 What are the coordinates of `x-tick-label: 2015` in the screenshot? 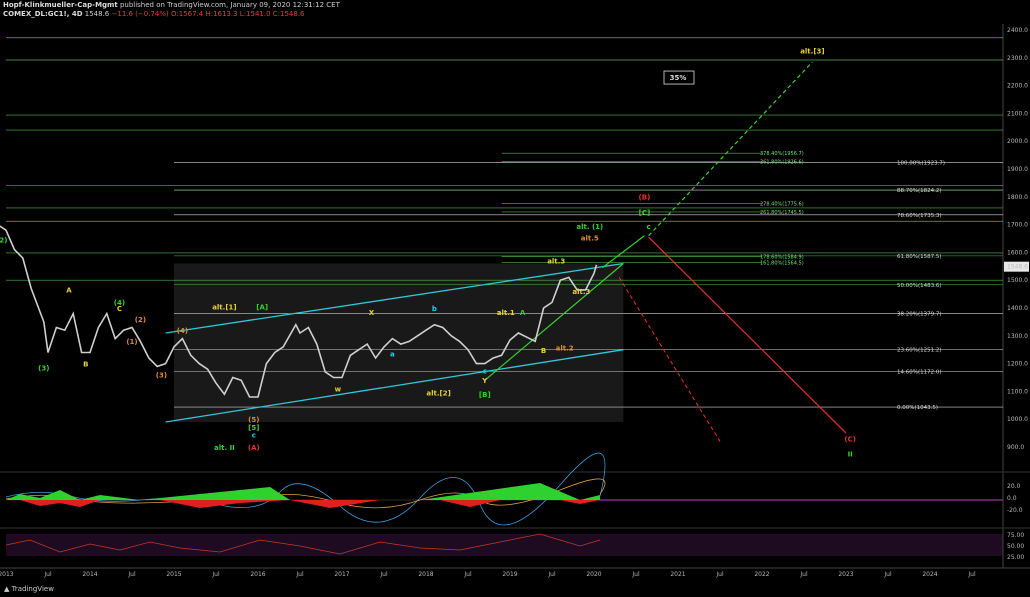 It's located at (173, 574).